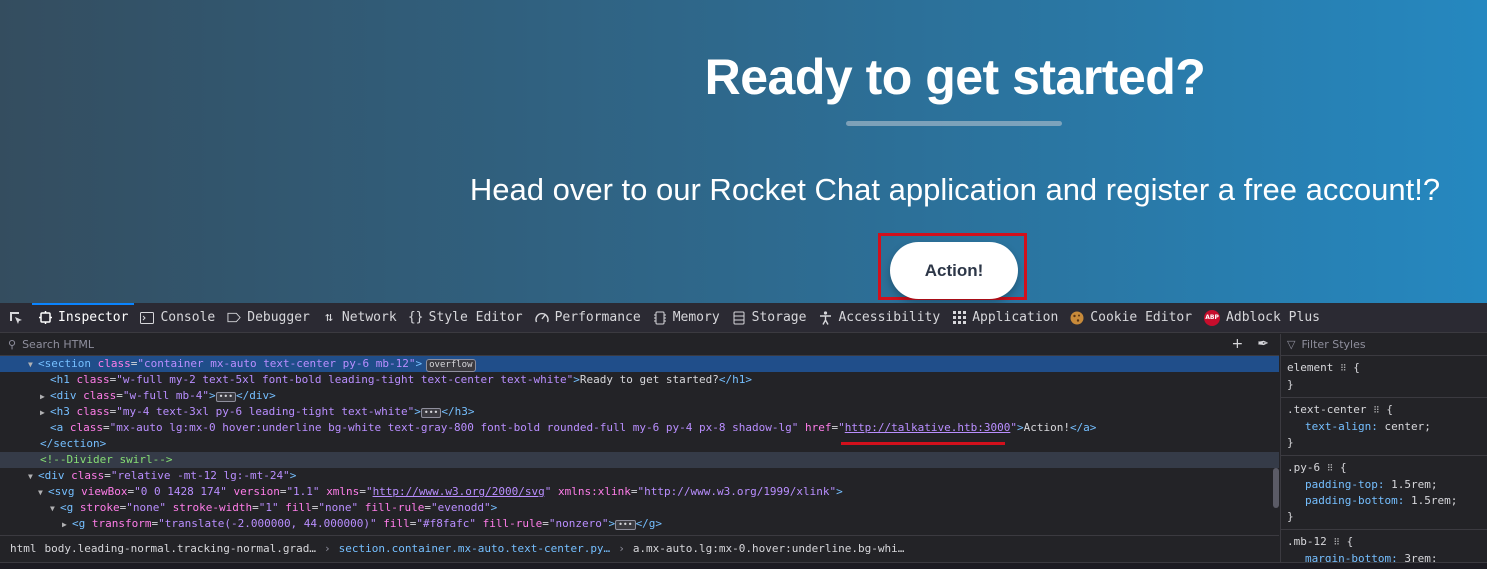 The height and width of the screenshot is (569, 1487). I want to click on tab-label: Cookie Editor, so click(1141, 317).